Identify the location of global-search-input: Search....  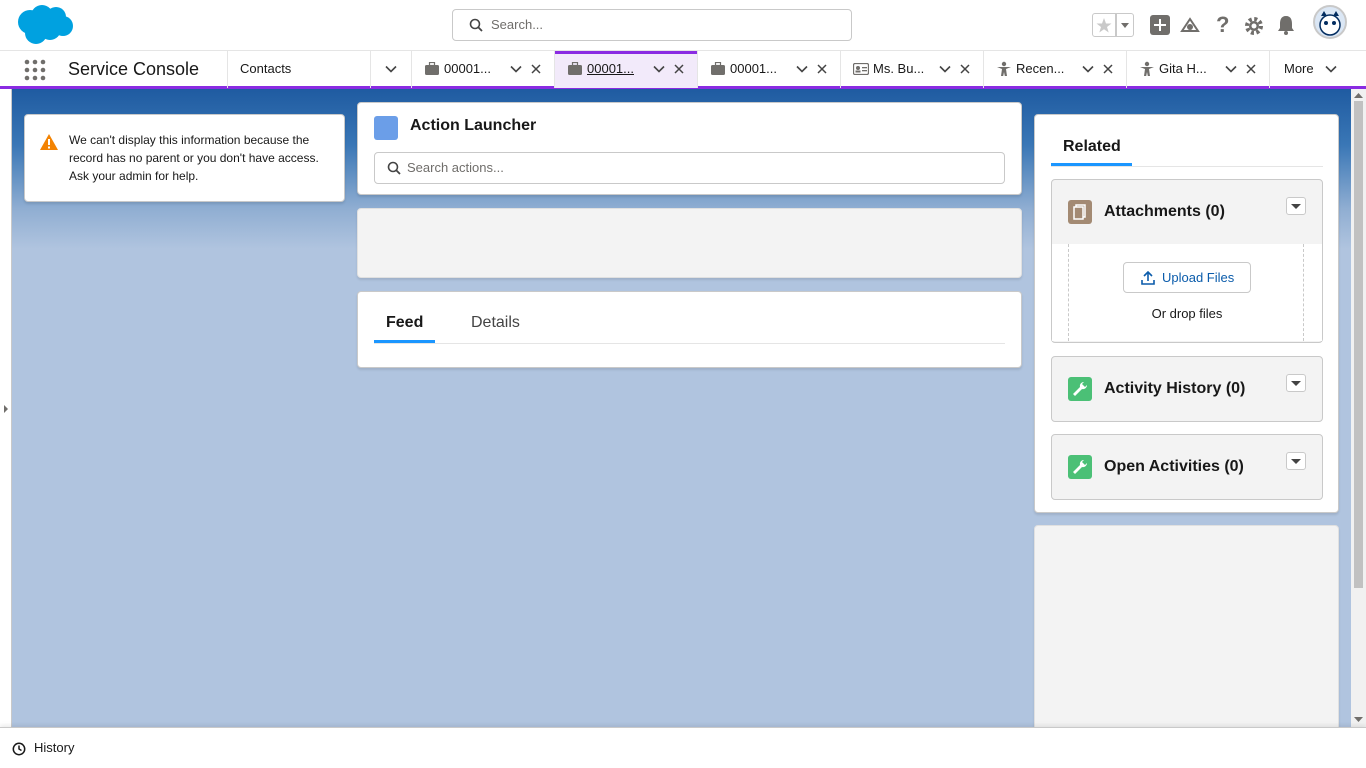
(652, 25).